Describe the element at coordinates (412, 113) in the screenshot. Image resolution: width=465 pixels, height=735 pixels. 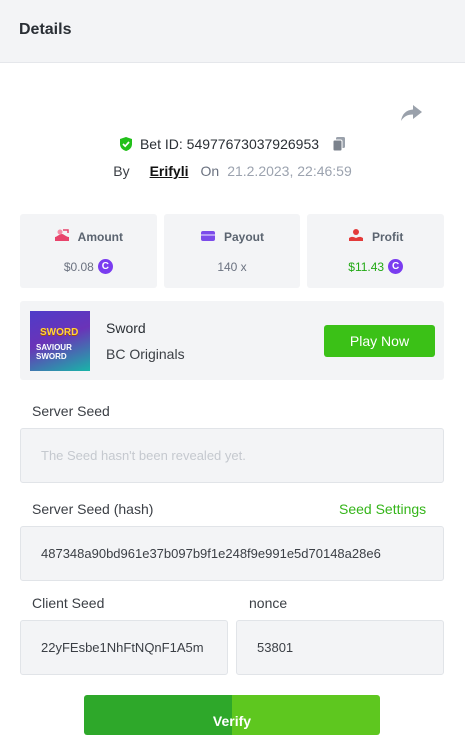
I see `share-icon` at that location.